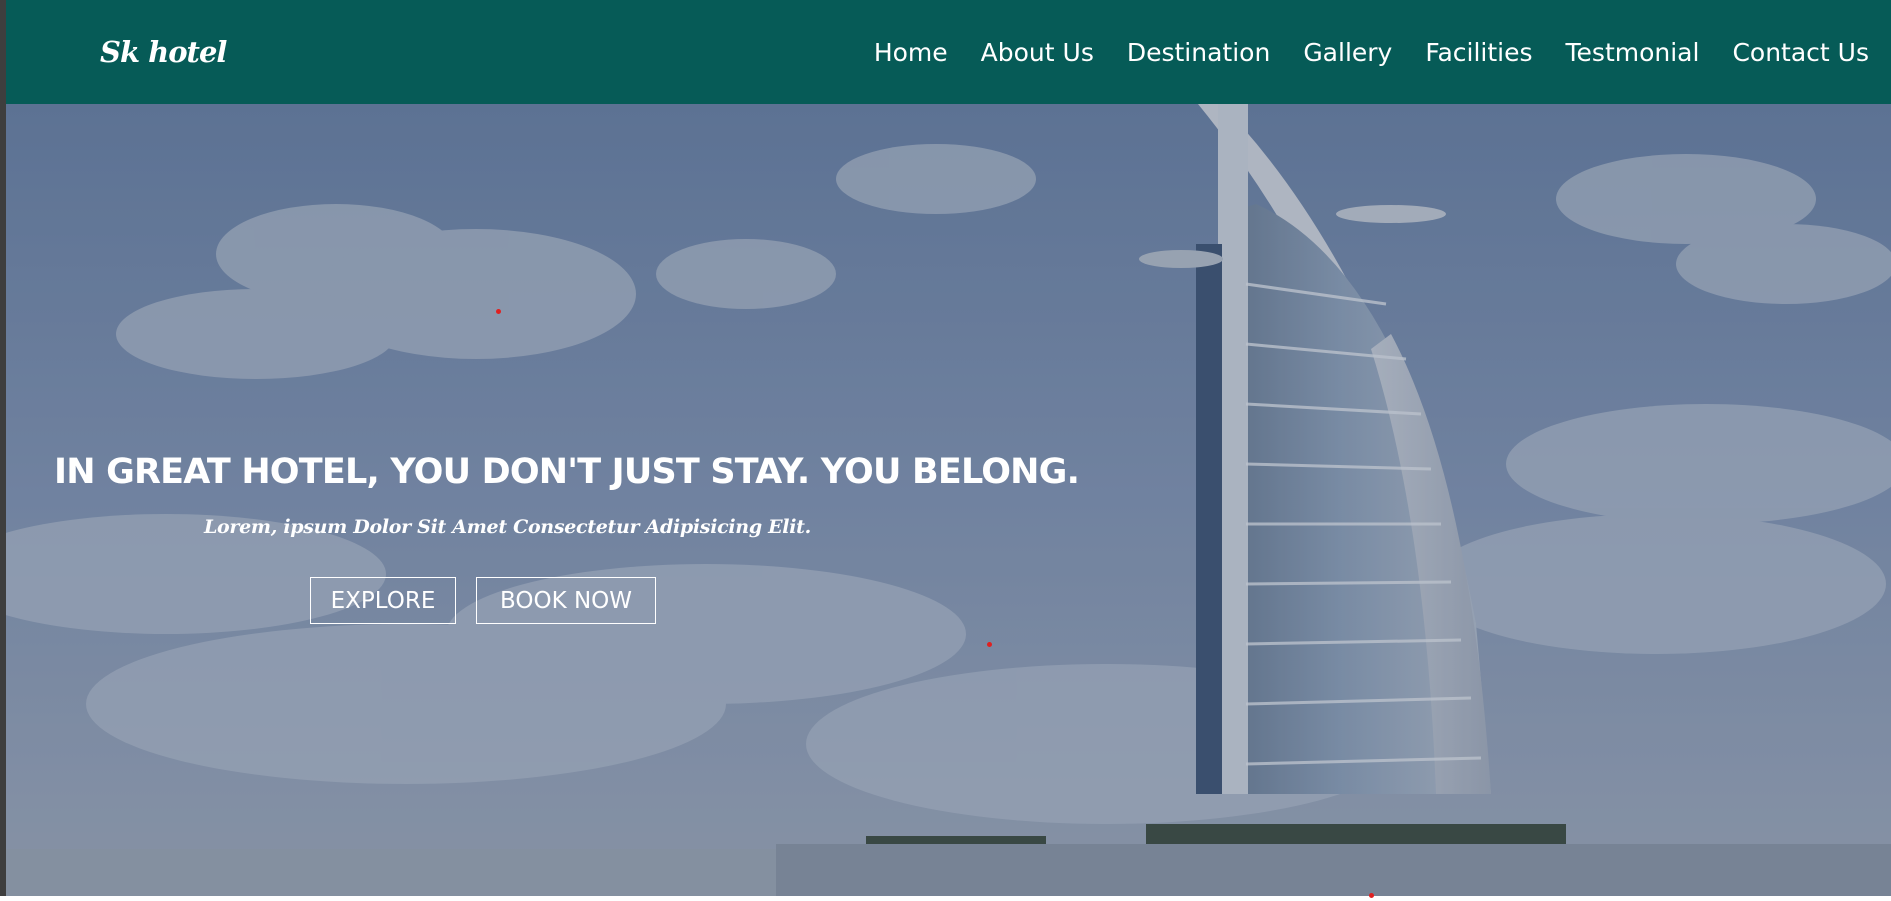 This screenshot has width=1891, height=901. Describe the element at coordinates (1347, 52) in the screenshot. I see `nav-gallery-link: Gallery` at that location.